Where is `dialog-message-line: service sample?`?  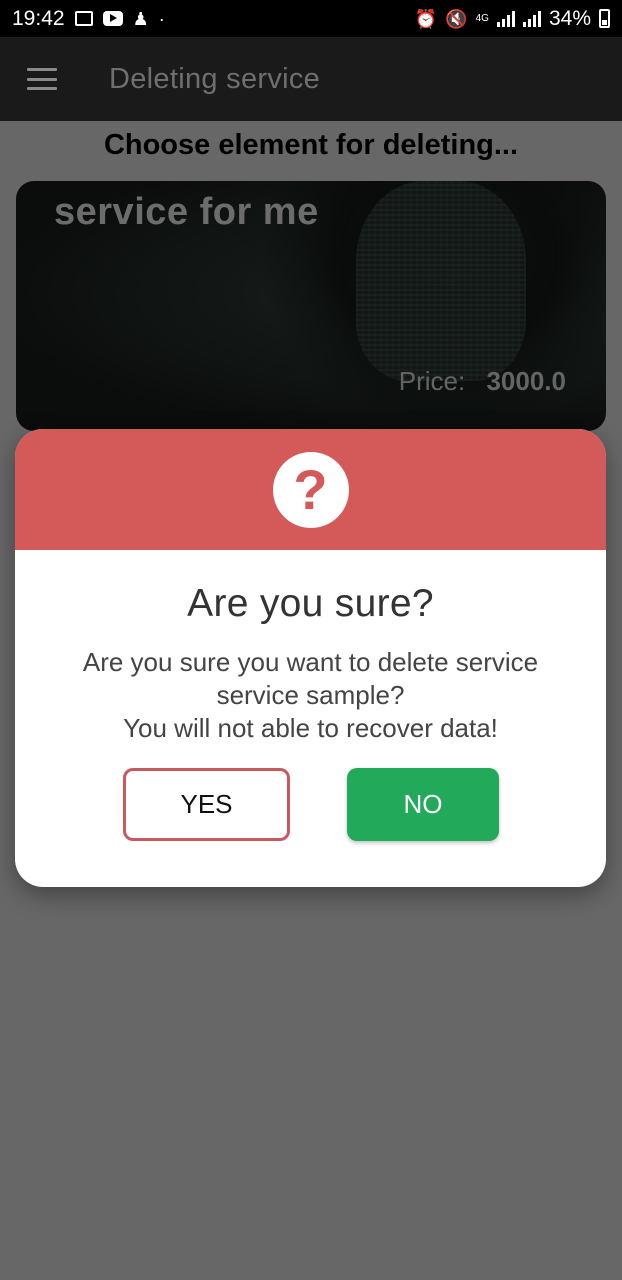 dialog-message-line: service sample? is located at coordinates (310, 695).